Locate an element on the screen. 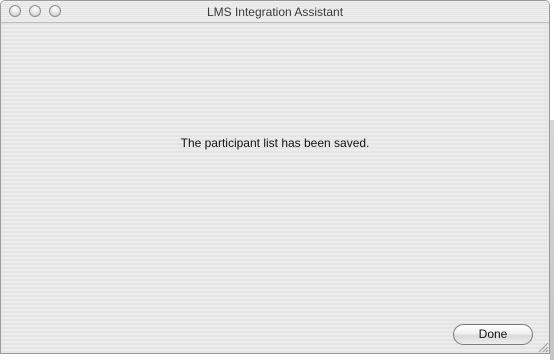 Image resolution: width=554 pixels, height=360 pixels. window-title: LMS Integration Assistant is located at coordinates (275, 12).